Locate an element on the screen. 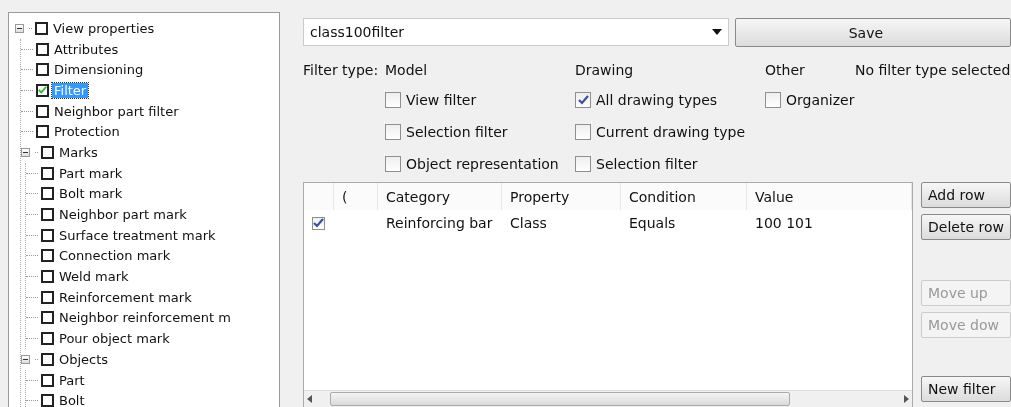 Image resolution: width=1011 pixels, height=407 pixels. tree-item: Dimensioning is located at coordinates (99, 70).